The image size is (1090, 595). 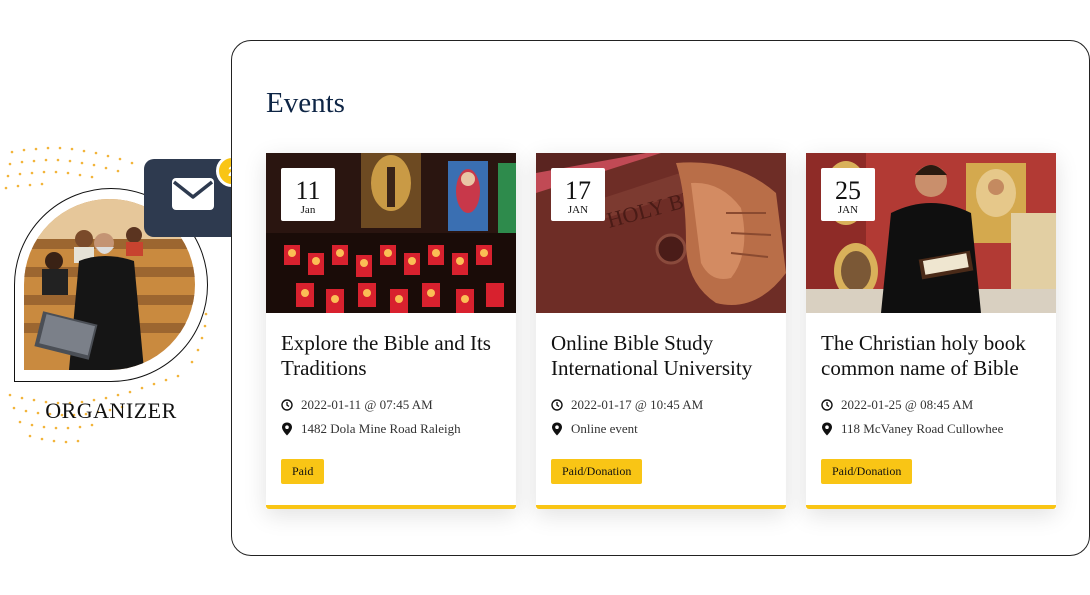 What do you see at coordinates (193, 194) in the screenshot?
I see `envelope-icon` at bounding box center [193, 194].